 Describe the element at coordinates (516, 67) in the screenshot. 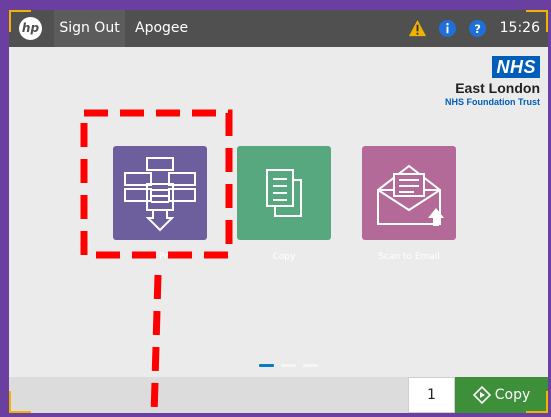

I see `nhs-logo: NHS` at that location.